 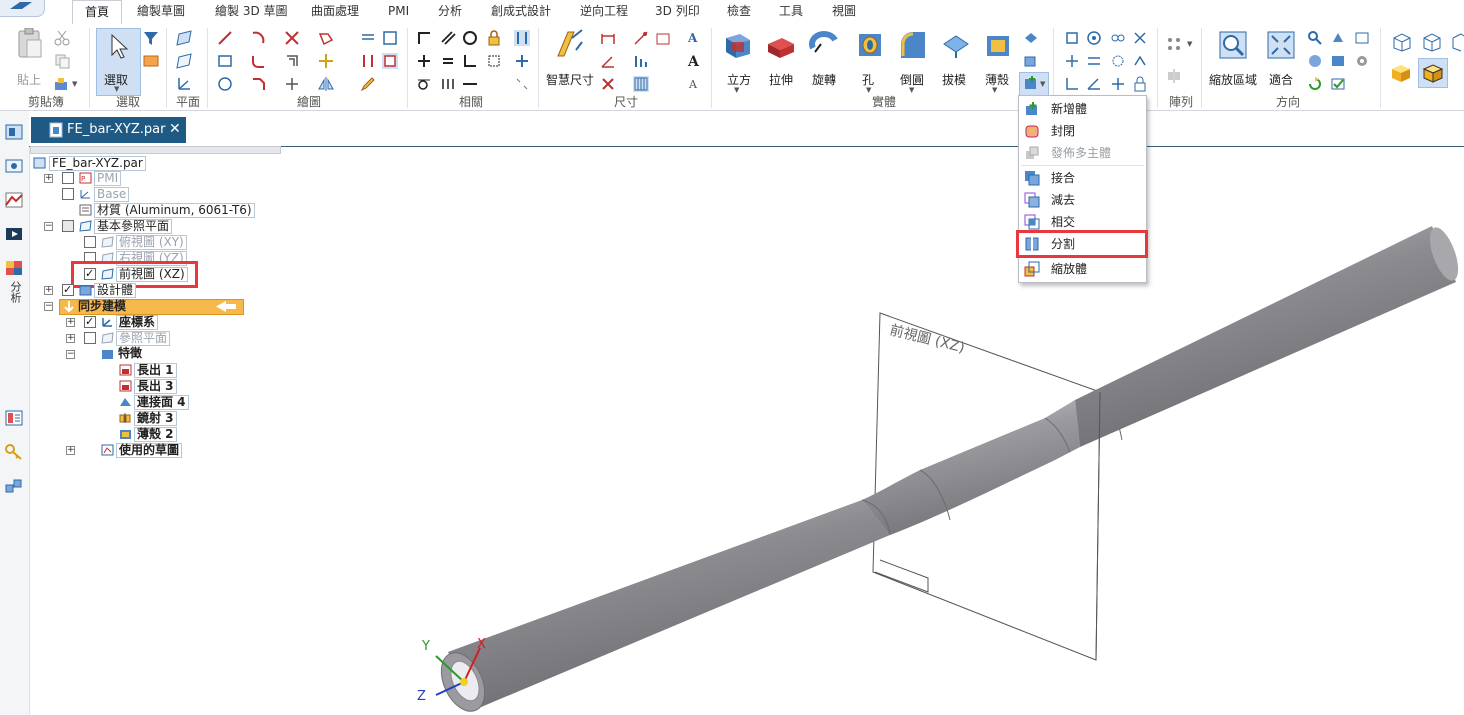 I want to click on tab-sketch: 繪製草圖, so click(x=161, y=11).